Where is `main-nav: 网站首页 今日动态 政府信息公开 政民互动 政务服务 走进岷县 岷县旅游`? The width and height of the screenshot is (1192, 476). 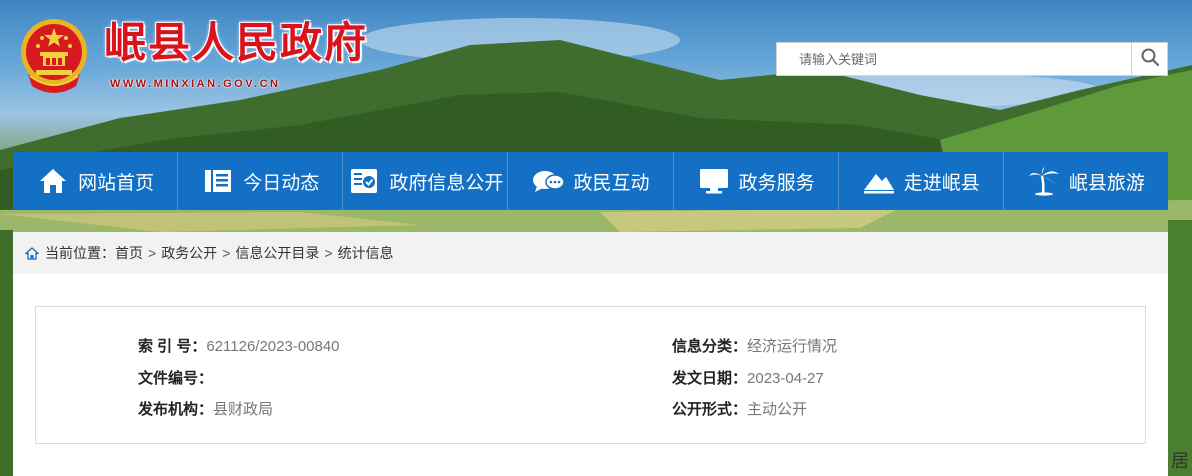 main-nav: 网站首页 今日动态 政府信息公开 政民互动 政务服务 走进岷县 岷县旅游 is located at coordinates (590, 181).